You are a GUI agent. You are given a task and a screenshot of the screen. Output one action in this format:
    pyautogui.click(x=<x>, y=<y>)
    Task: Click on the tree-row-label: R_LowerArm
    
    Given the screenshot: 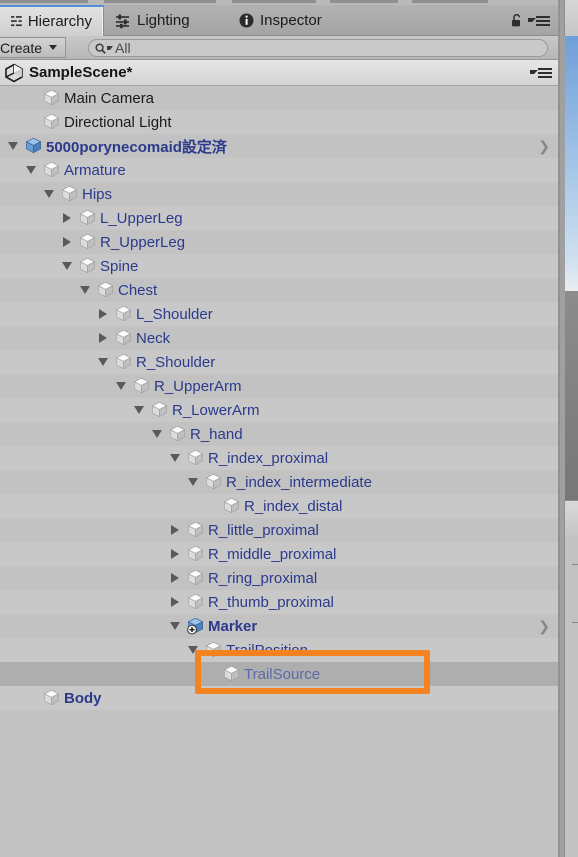 What is the action you would take?
    pyautogui.click(x=216, y=410)
    